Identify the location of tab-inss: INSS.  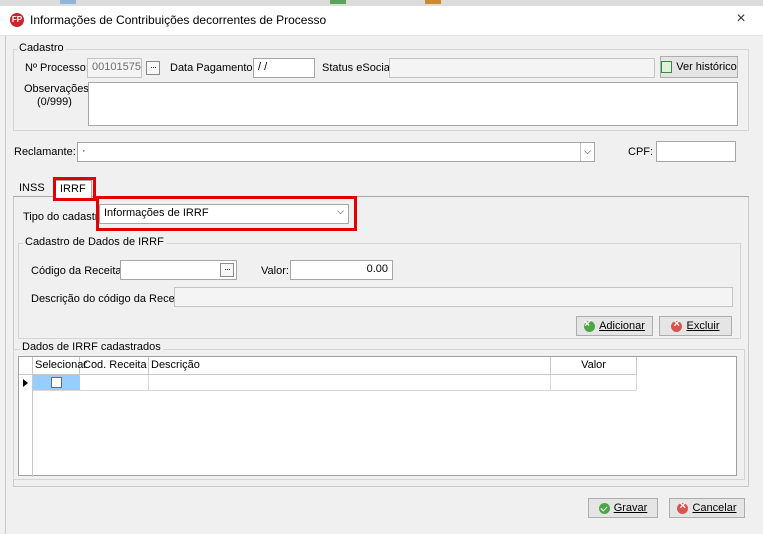
(32, 189).